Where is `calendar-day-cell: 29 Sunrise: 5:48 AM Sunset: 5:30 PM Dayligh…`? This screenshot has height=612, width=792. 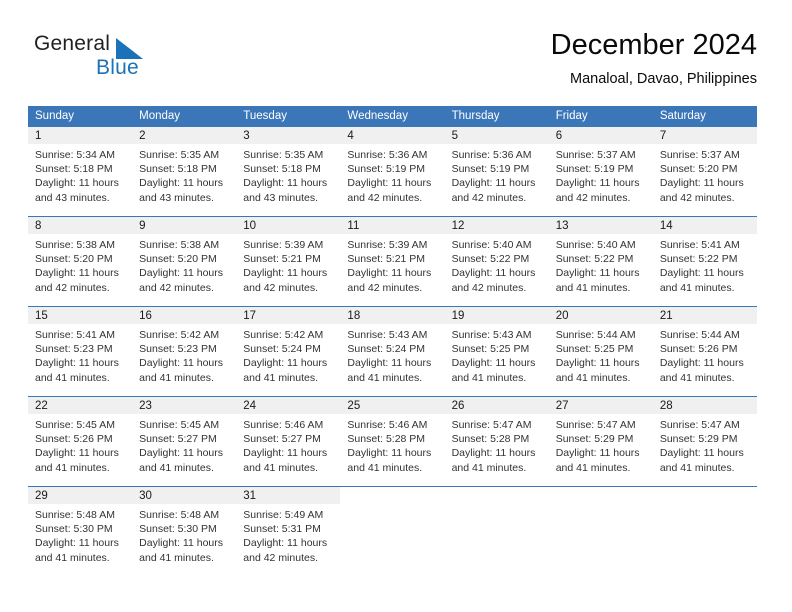 calendar-day-cell: 29 Sunrise: 5:48 AM Sunset: 5:30 PM Dayligh… is located at coordinates (80, 531).